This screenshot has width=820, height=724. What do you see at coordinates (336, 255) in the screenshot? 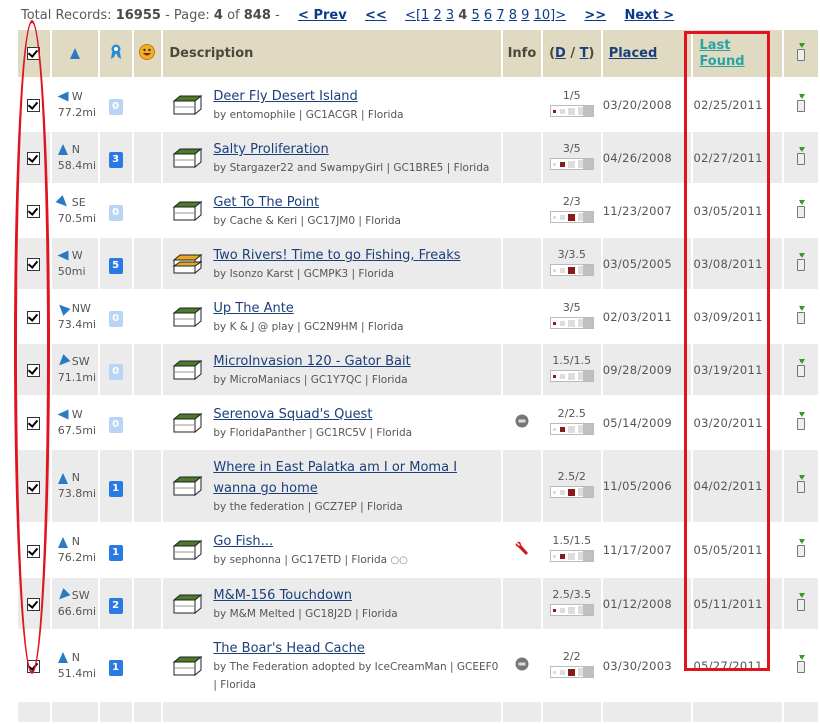
I see `cache-title-link: Two Rivers! Time to go Fishing, Freaks` at bounding box center [336, 255].